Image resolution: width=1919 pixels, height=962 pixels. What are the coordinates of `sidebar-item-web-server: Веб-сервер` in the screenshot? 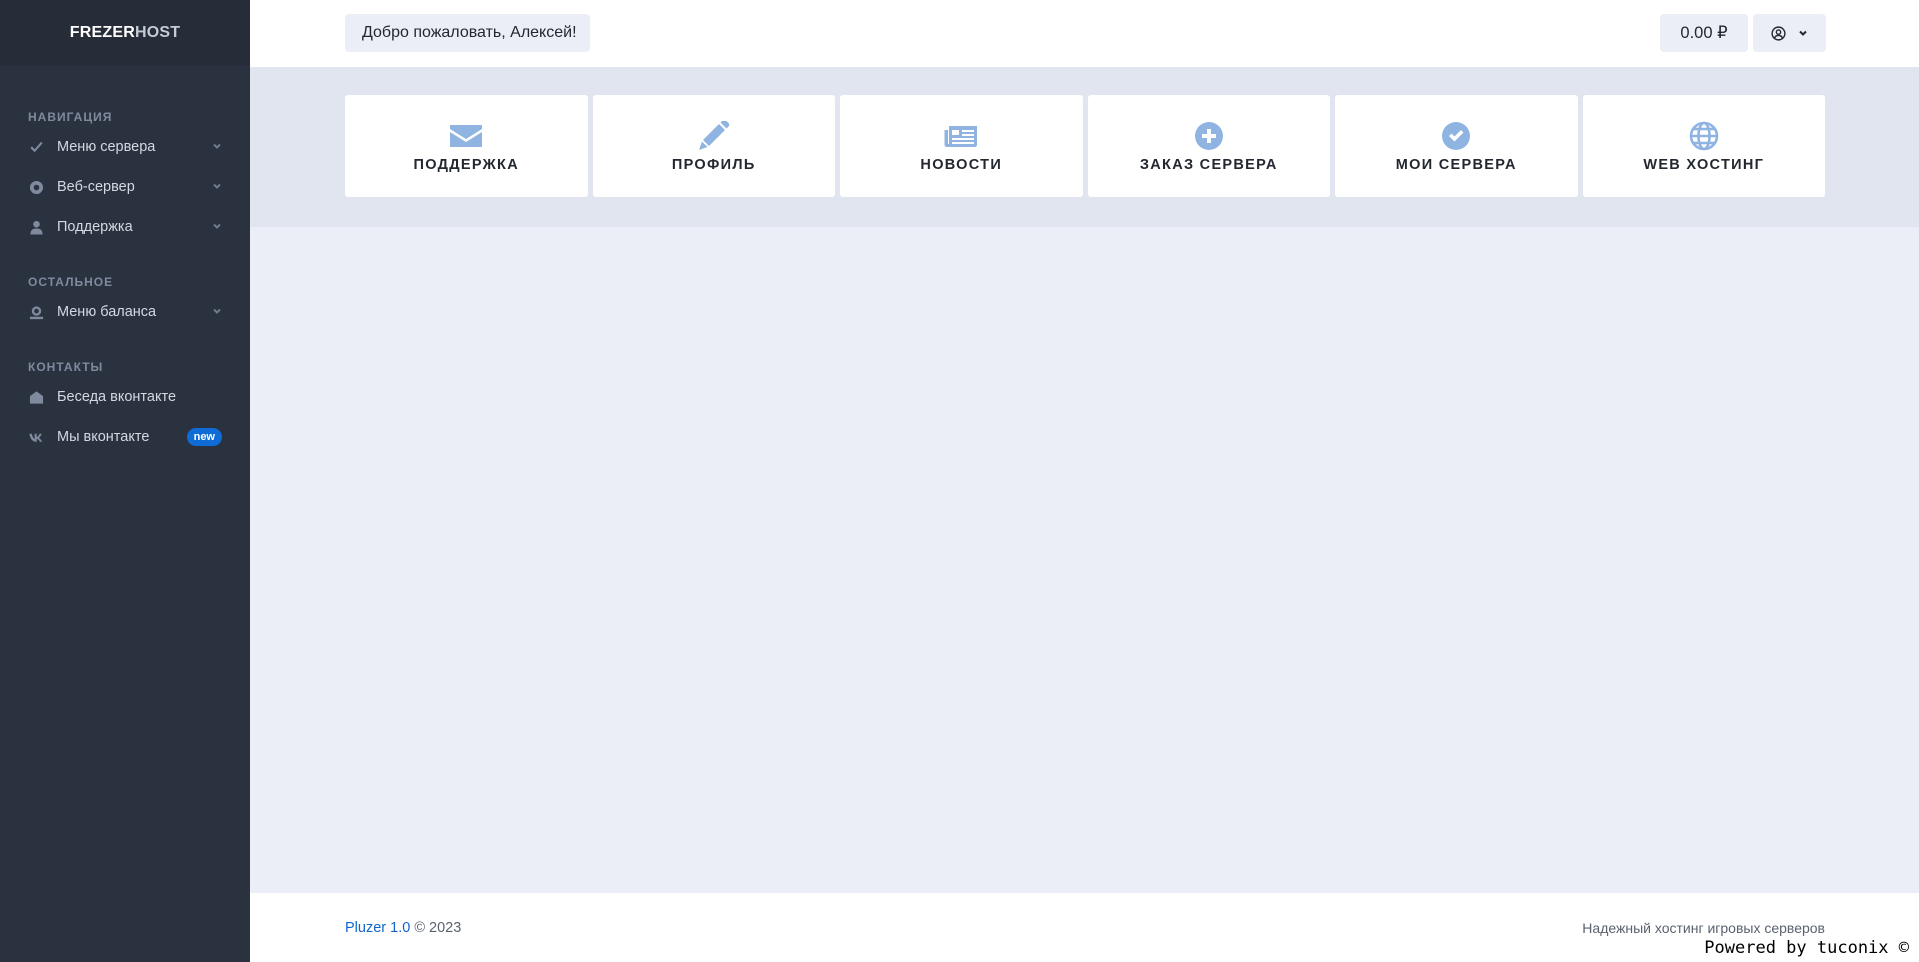 It's located at (125, 187).